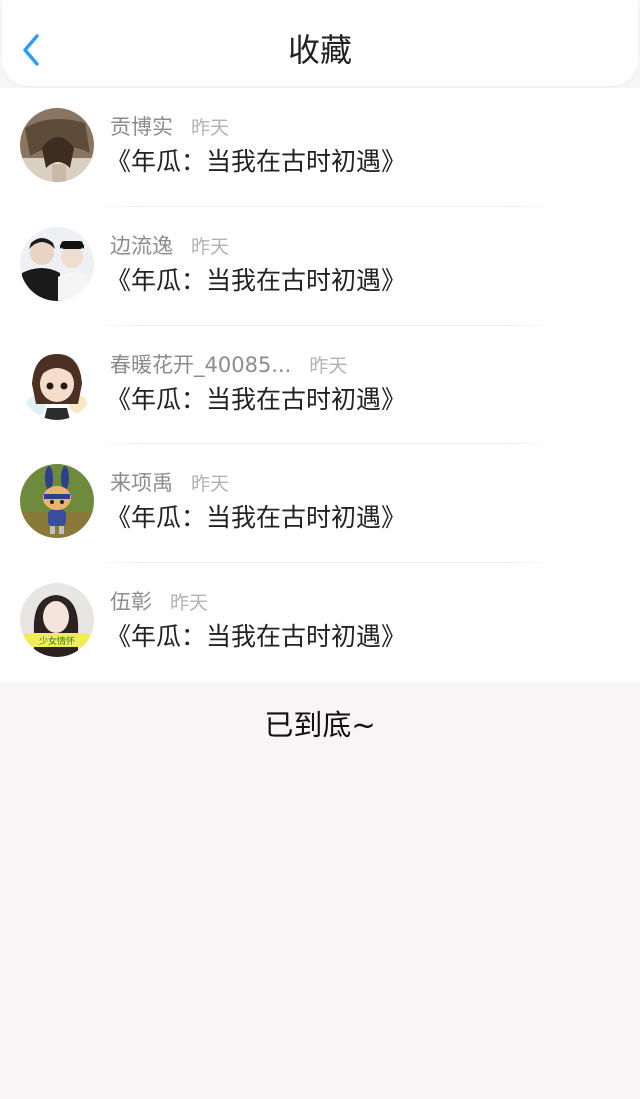 The width and height of the screenshot is (640, 1099). What do you see at coordinates (57, 620) in the screenshot?
I see `avatar: 少女情怀` at bounding box center [57, 620].